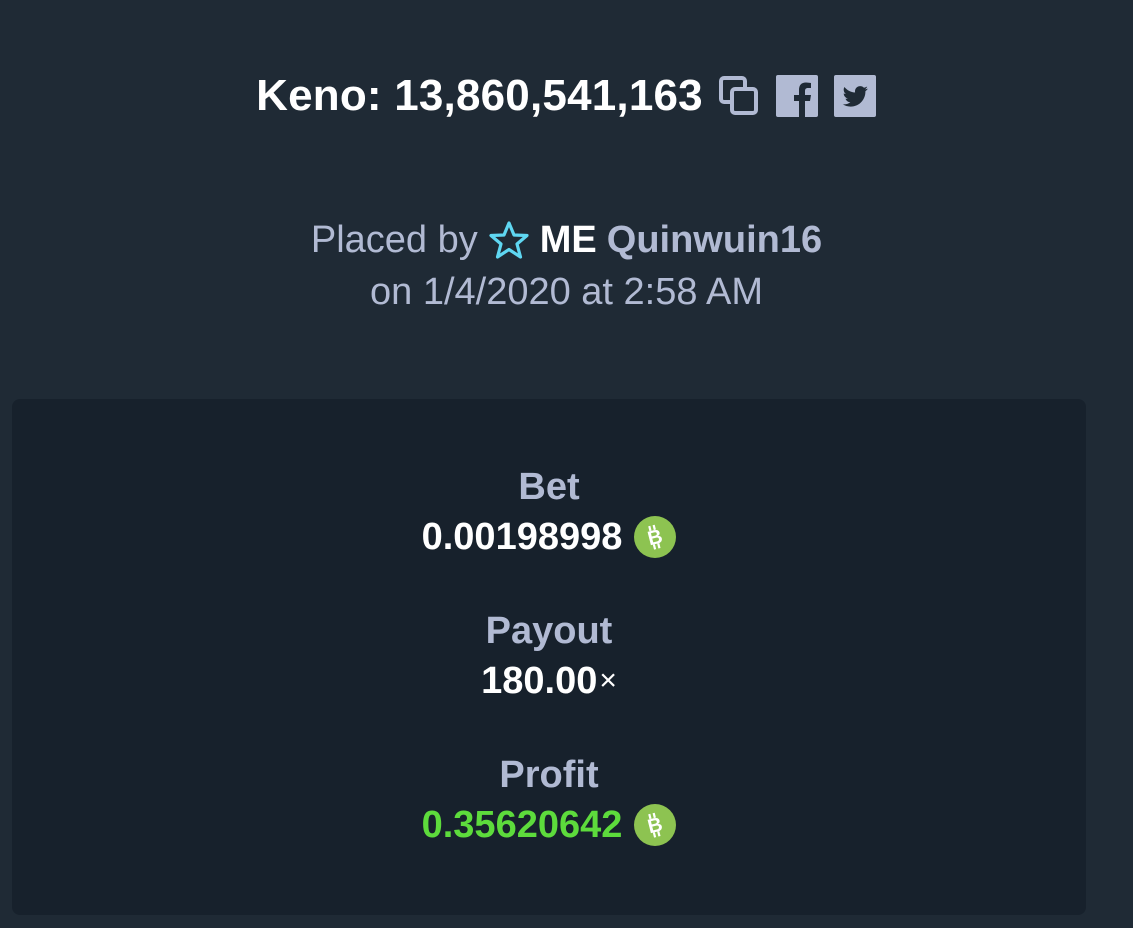 This screenshot has height=928, width=1133. Describe the element at coordinates (608, 680) in the screenshot. I see `payout-suffix: ×` at that location.